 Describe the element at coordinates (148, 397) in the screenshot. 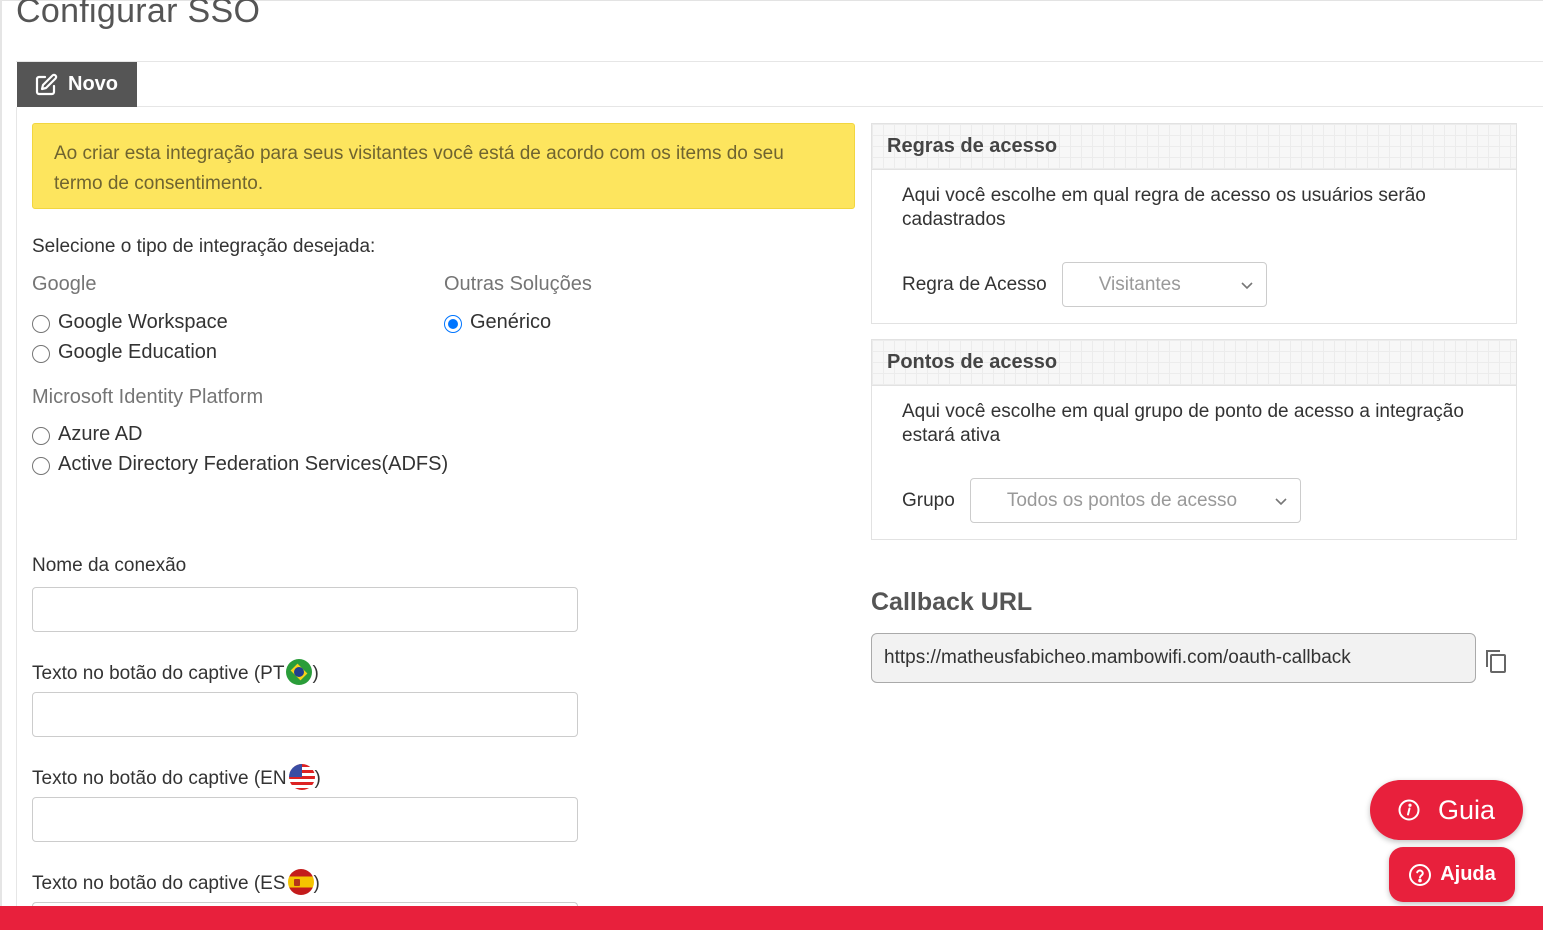

I see `group-label-microsoft: Microsoft Identity Platform` at that location.